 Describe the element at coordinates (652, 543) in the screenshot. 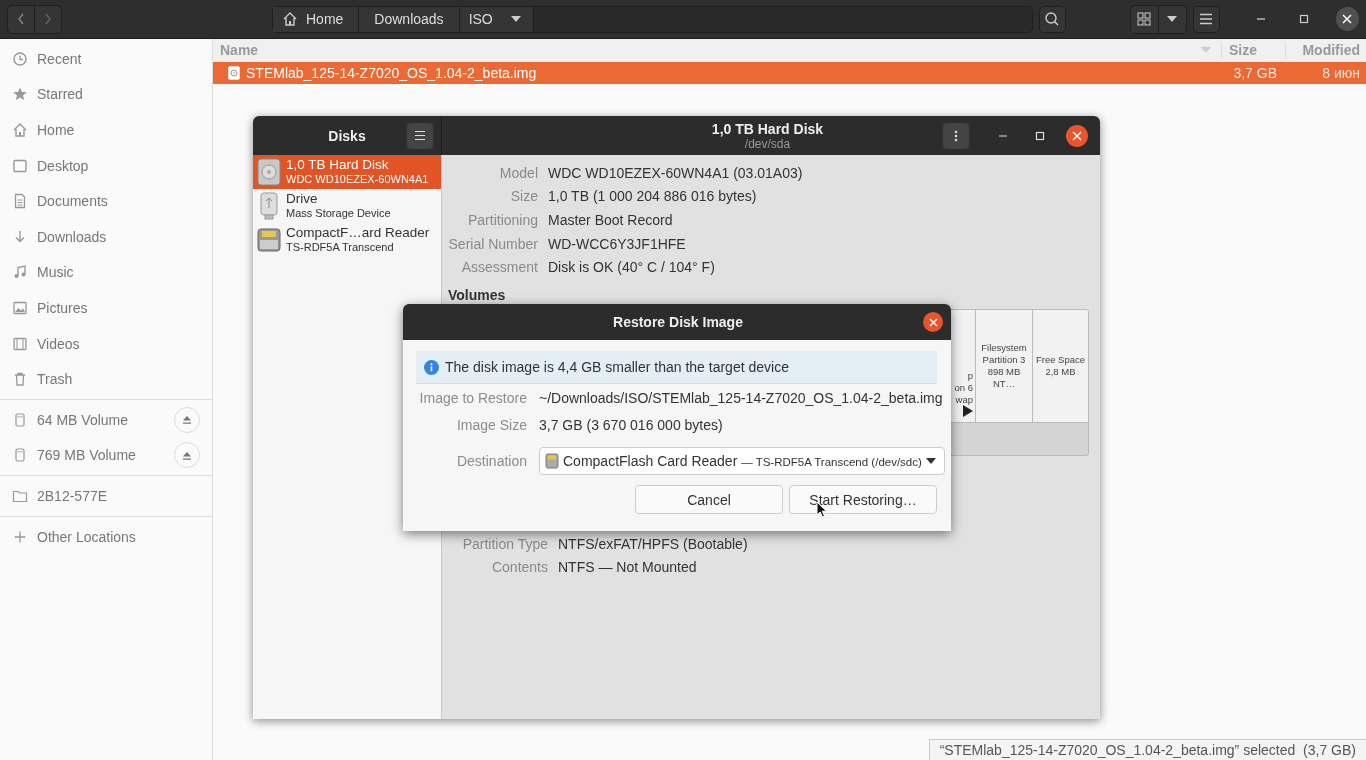

I see `property-value: NTFS/exFAT/HPFS (Bootable)` at that location.